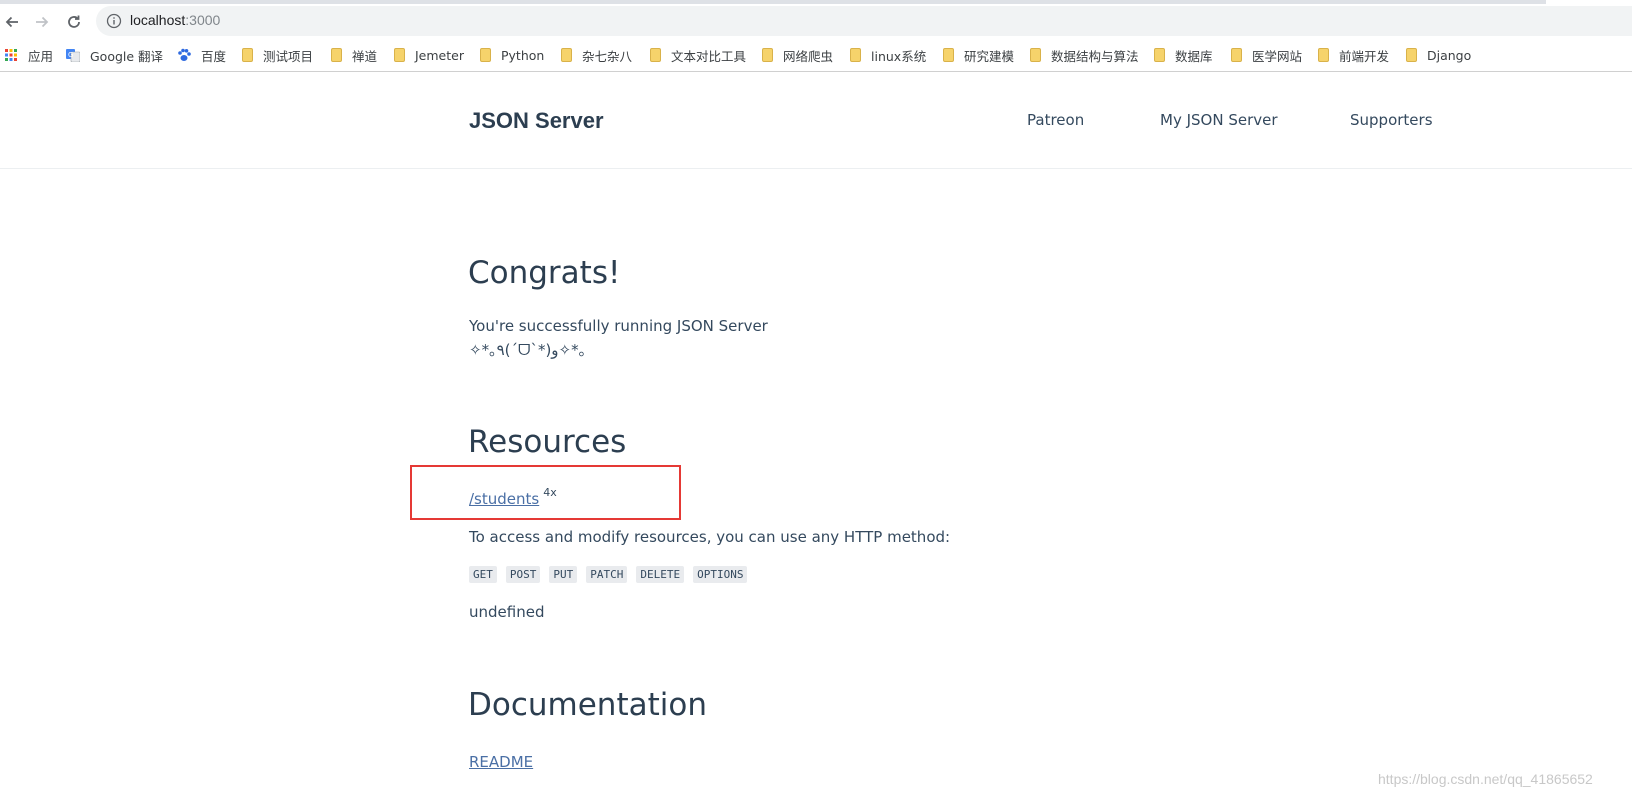 This screenshot has height=799, width=1632. I want to click on bookmark-folder: 医学网站, so click(1266, 55).